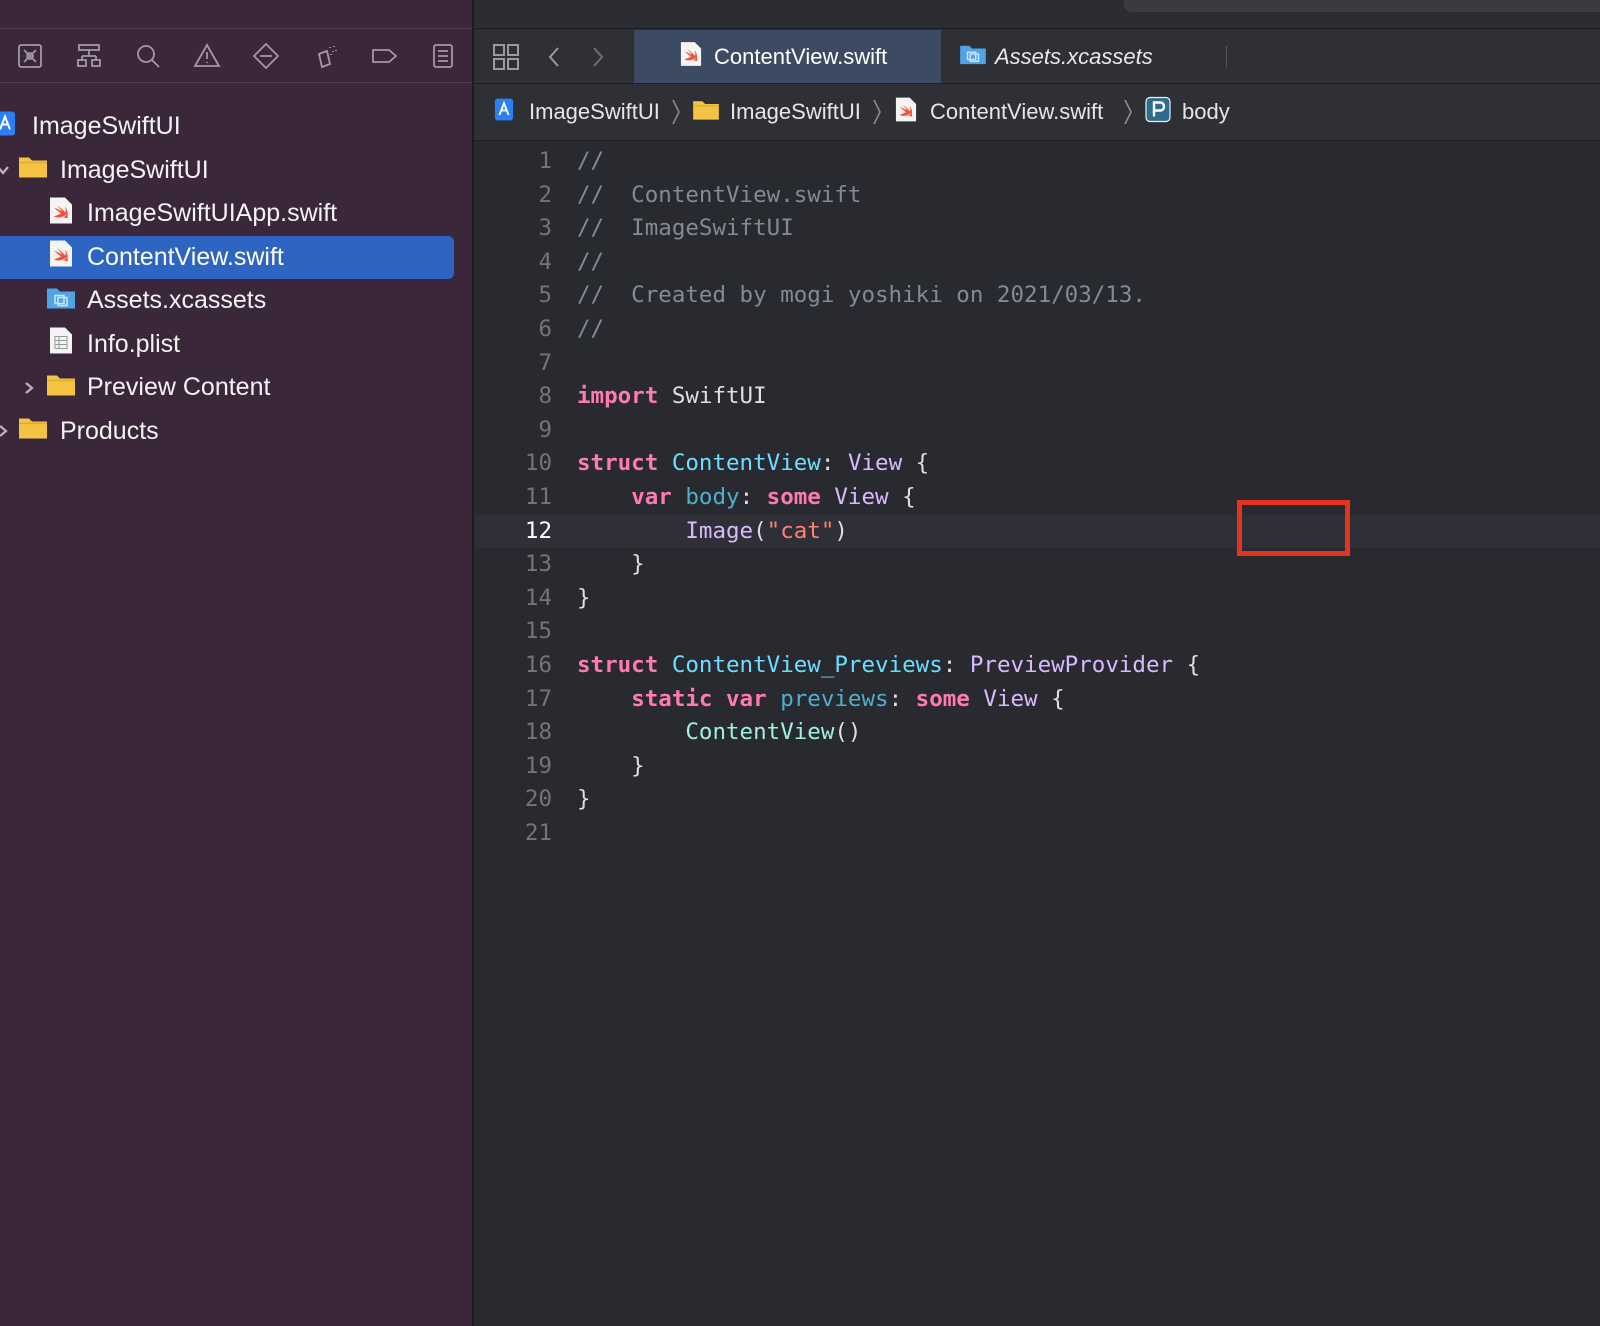 This screenshot has width=1600, height=1326. Describe the element at coordinates (206, 56) in the screenshot. I see `issue-icon` at that location.